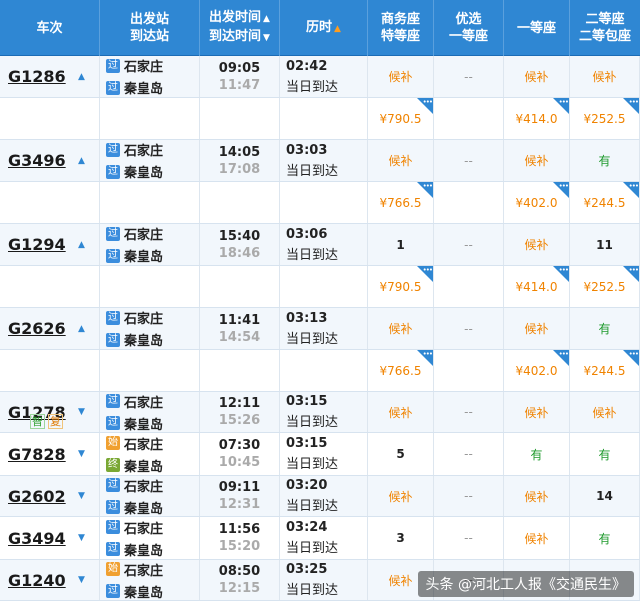 The height and width of the screenshot is (605, 640). I want to click on train-number-link: G7828, so click(33, 454).